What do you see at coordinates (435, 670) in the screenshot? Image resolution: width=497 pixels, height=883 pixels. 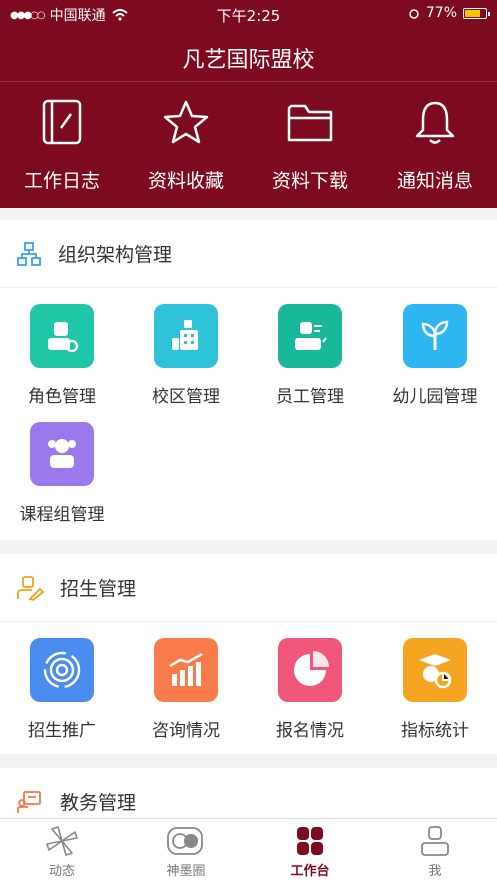 I see `graduate-icon` at bounding box center [435, 670].